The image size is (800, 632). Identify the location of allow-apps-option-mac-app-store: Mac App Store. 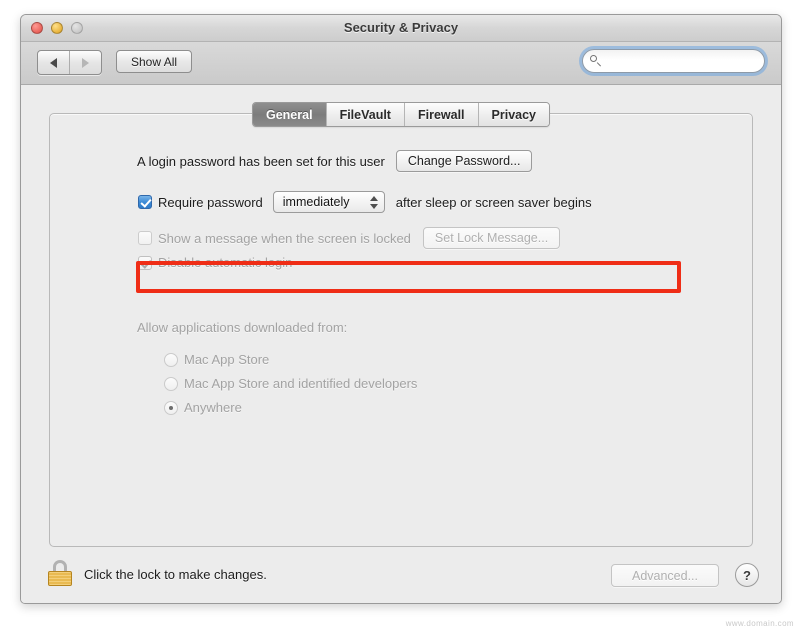
(216, 359).